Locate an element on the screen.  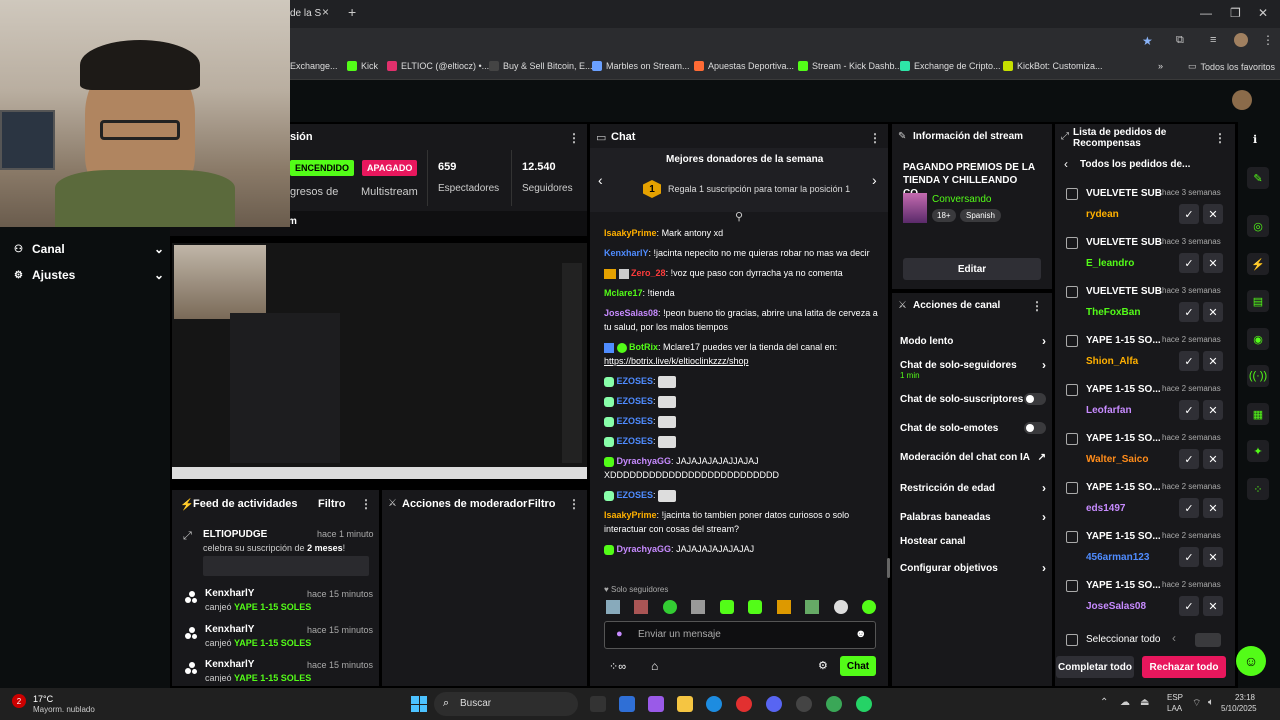
broadcast-icon: ((·)) is located at coordinates (1258, 376).